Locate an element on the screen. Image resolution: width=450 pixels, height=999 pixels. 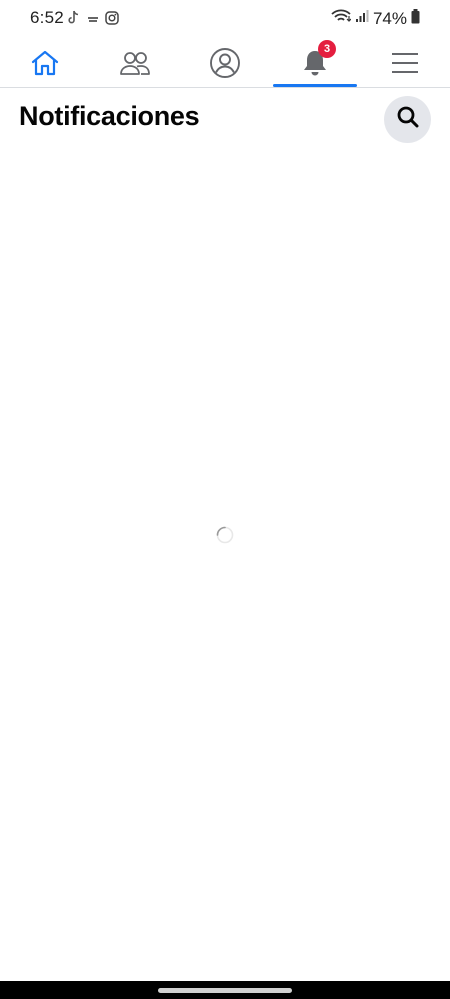
nav-home-button is located at coordinates (45, 63).